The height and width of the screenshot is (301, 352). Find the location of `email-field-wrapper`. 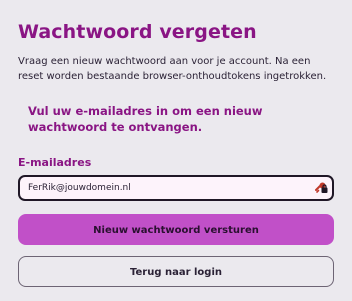

email-field-wrapper is located at coordinates (176, 188).